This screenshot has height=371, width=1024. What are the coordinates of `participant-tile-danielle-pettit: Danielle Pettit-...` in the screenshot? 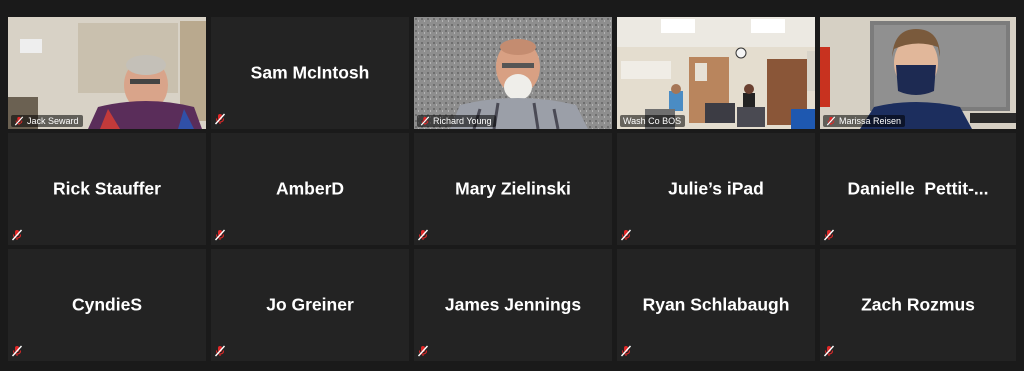 It's located at (918, 189).